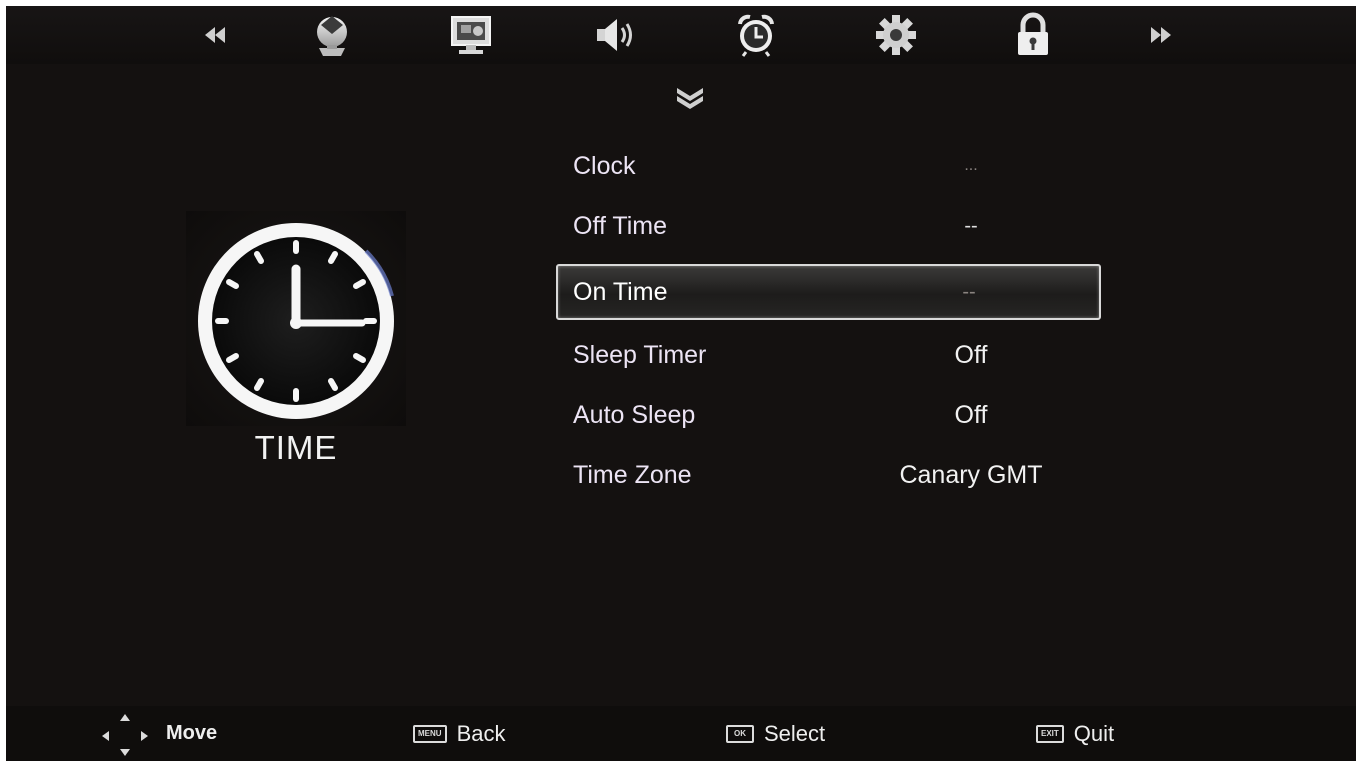 The height and width of the screenshot is (767, 1362). What do you see at coordinates (1162, 35) in the screenshot?
I see `right-double-arrow-icon` at bounding box center [1162, 35].